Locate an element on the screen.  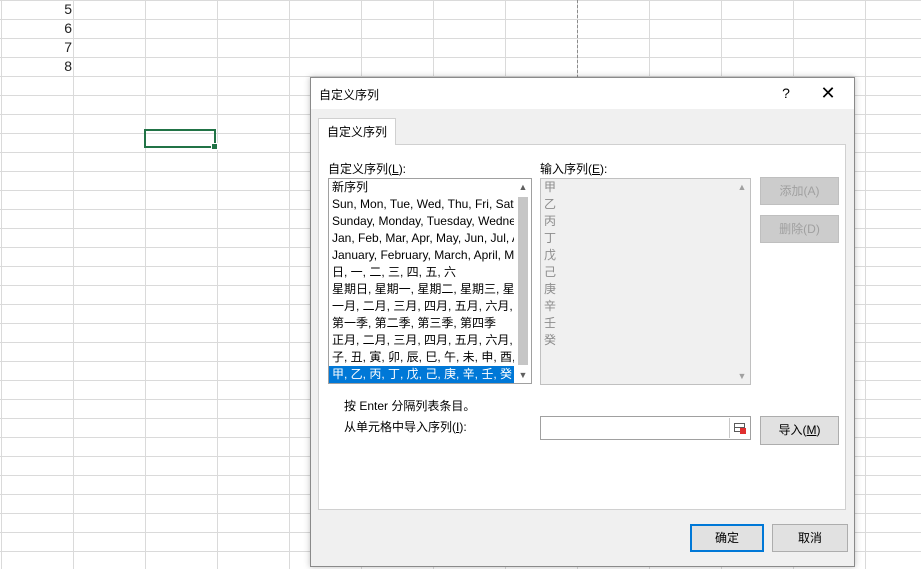
list-entry: 癸 is located at coordinates (550, 340).